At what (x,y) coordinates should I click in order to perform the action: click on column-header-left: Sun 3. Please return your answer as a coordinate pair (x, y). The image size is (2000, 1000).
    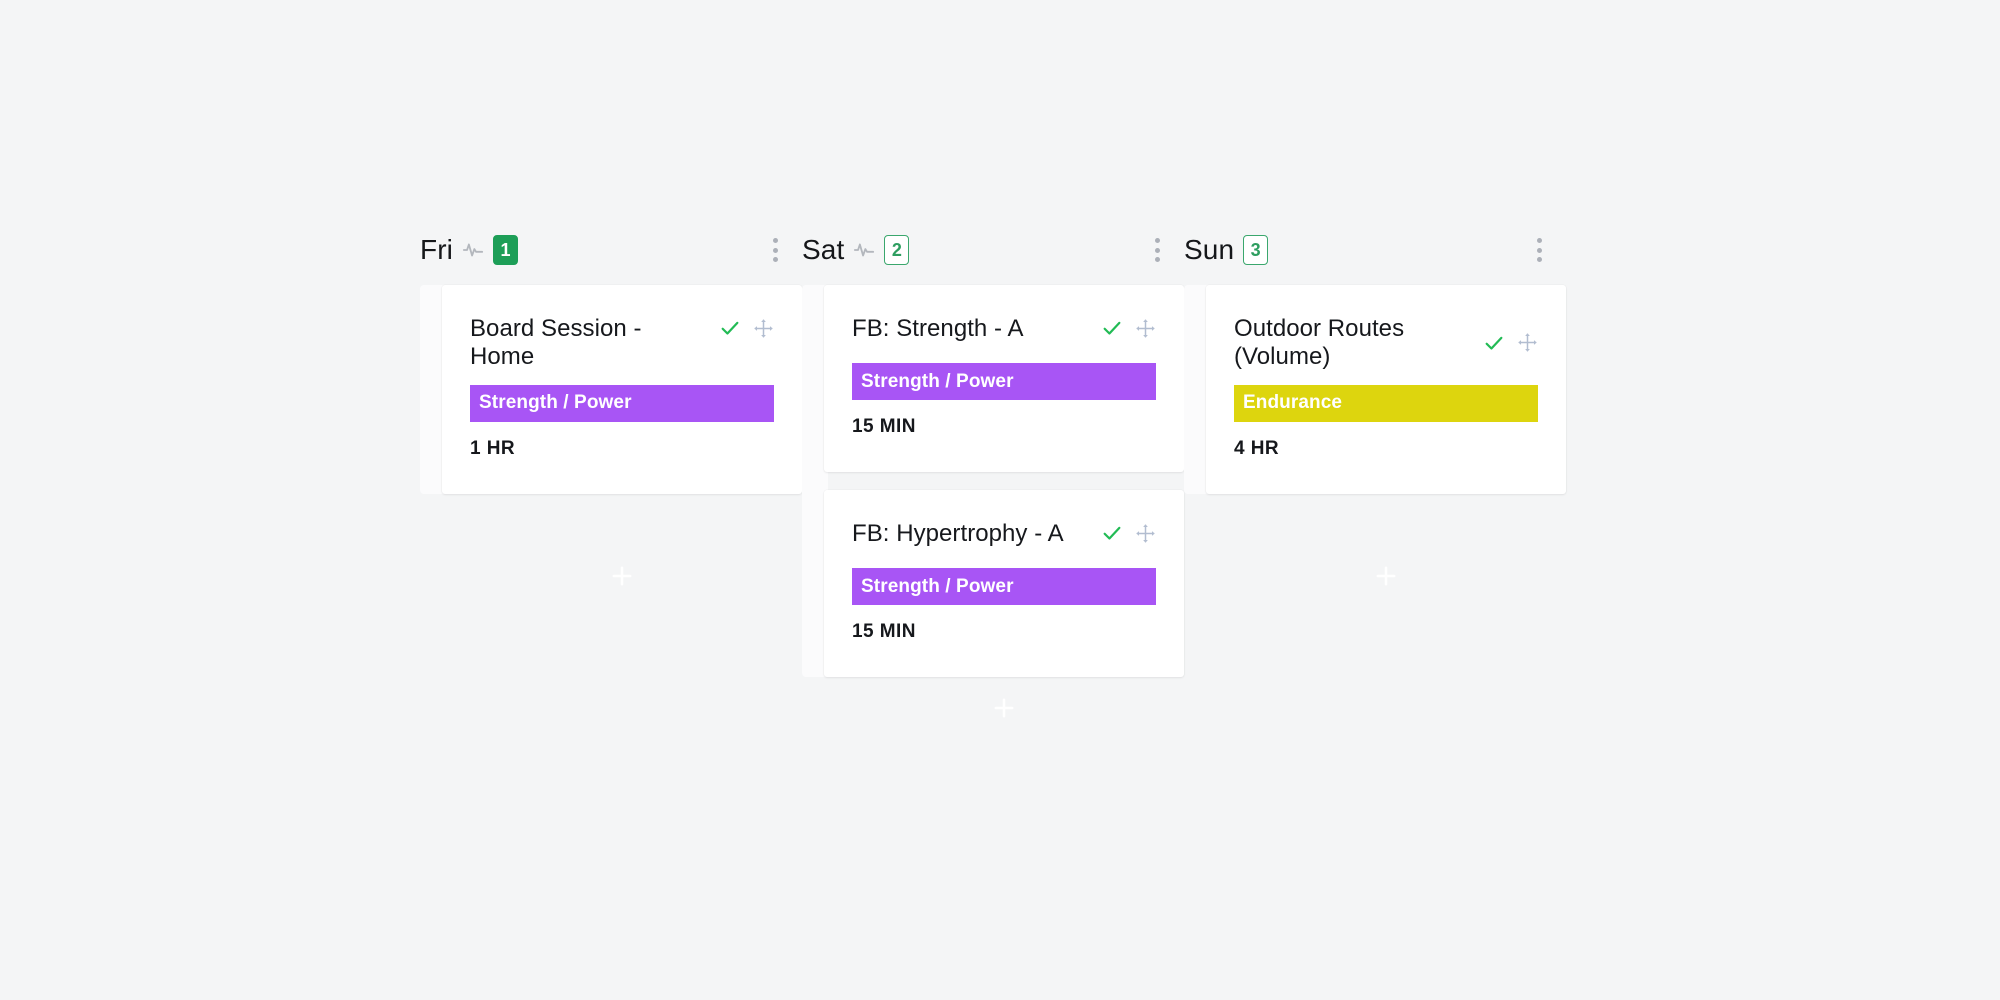
    Looking at the image, I should click on (1226, 249).